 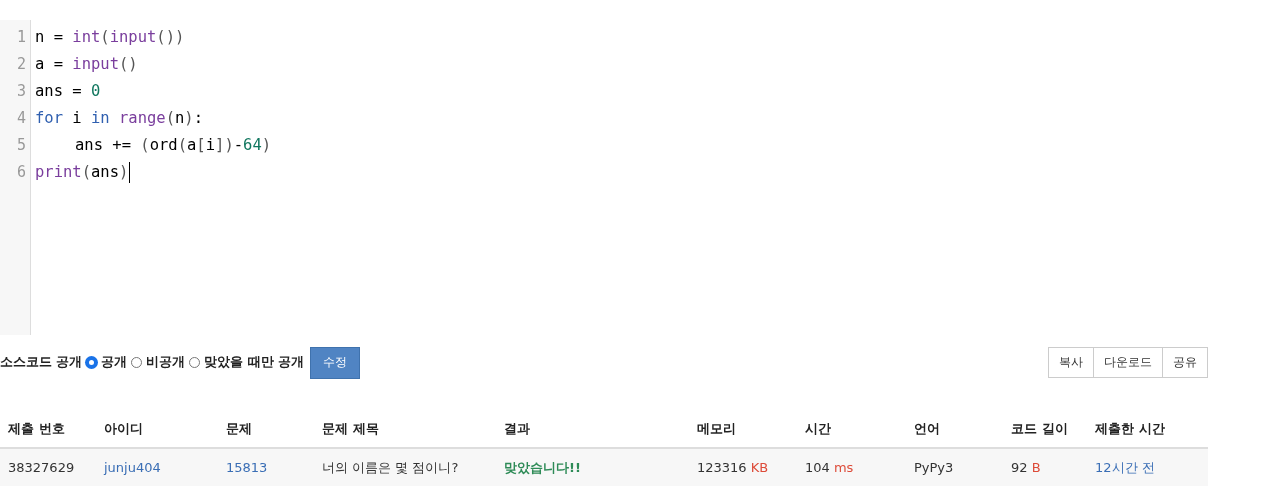 What do you see at coordinates (829, 467) in the screenshot?
I see `table-cell: 104 ms` at bounding box center [829, 467].